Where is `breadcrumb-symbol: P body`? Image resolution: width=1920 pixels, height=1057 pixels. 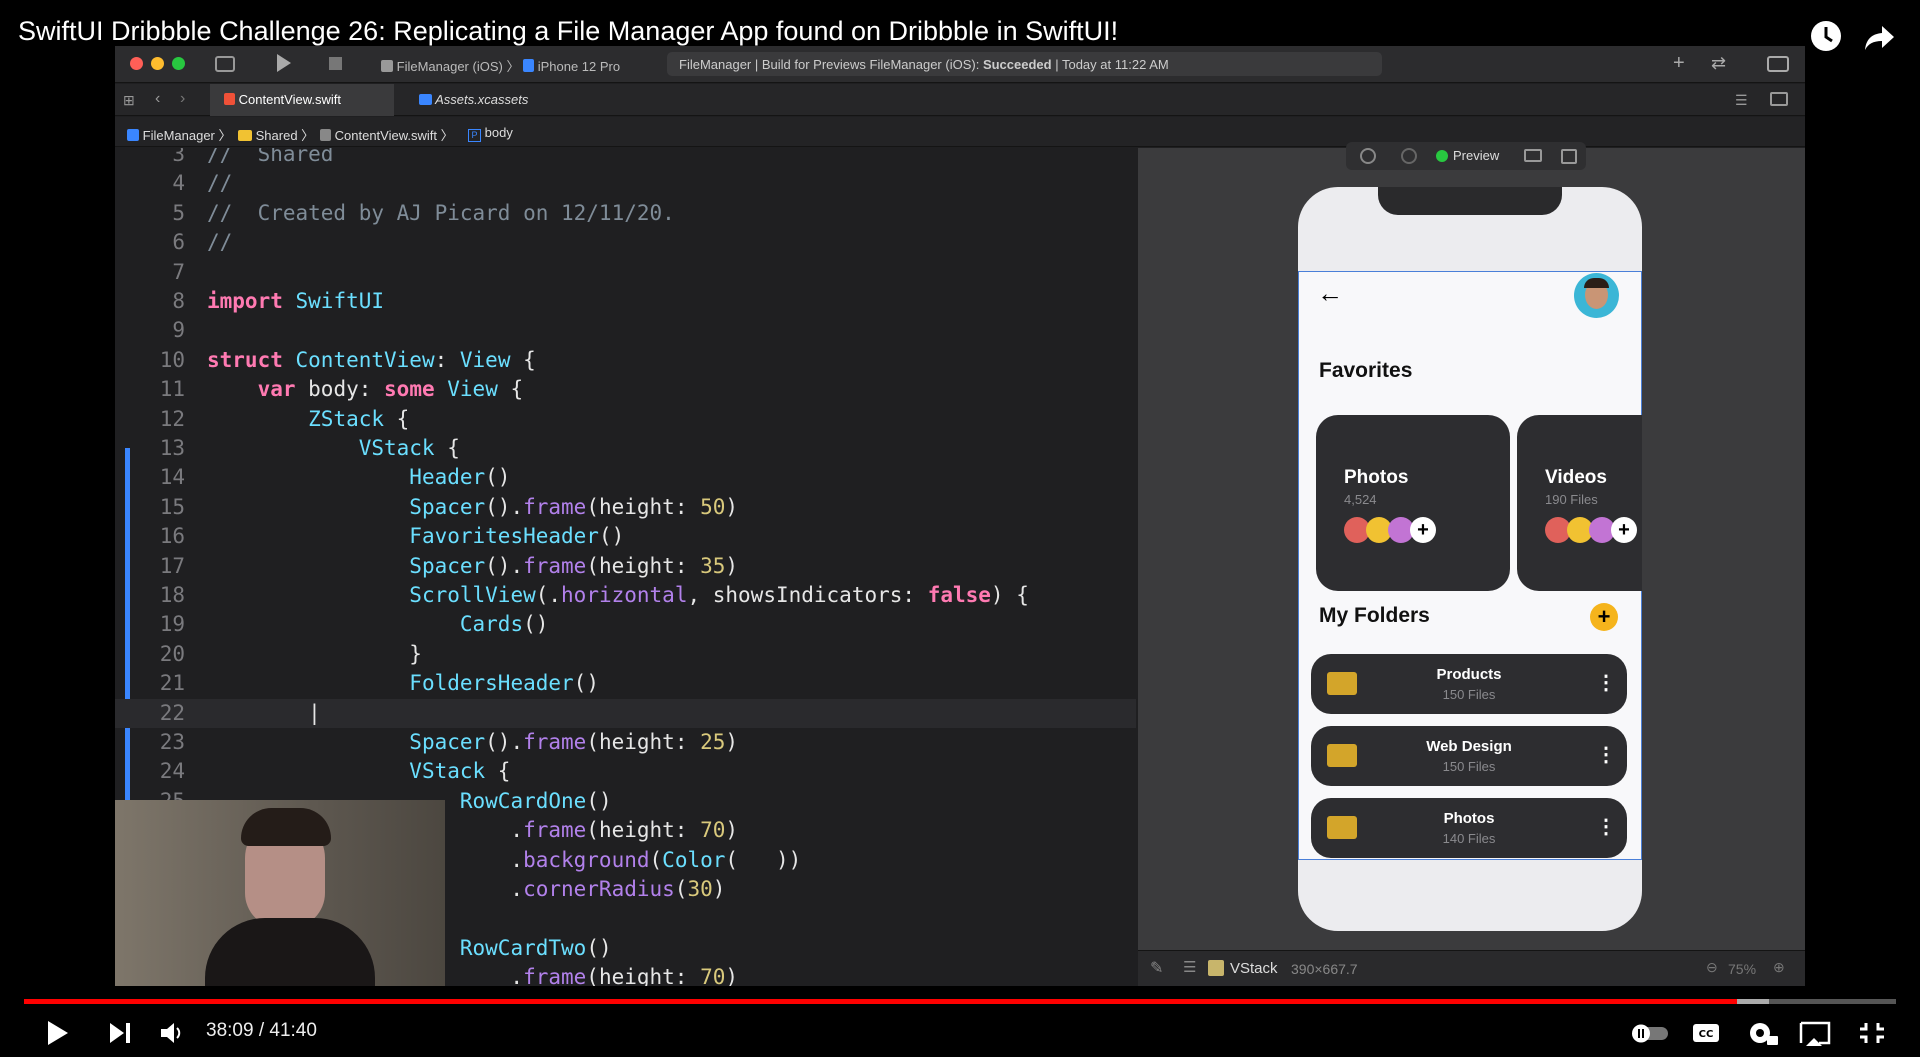
breadcrumb-symbol: P body is located at coordinates (490, 133).